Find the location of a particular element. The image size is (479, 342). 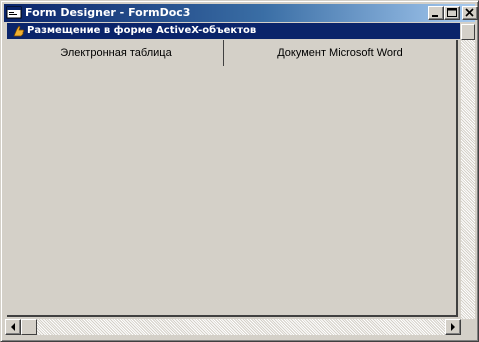

form-caption-bar: Размещение в форме ActiveX-объектов is located at coordinates (233, 31).